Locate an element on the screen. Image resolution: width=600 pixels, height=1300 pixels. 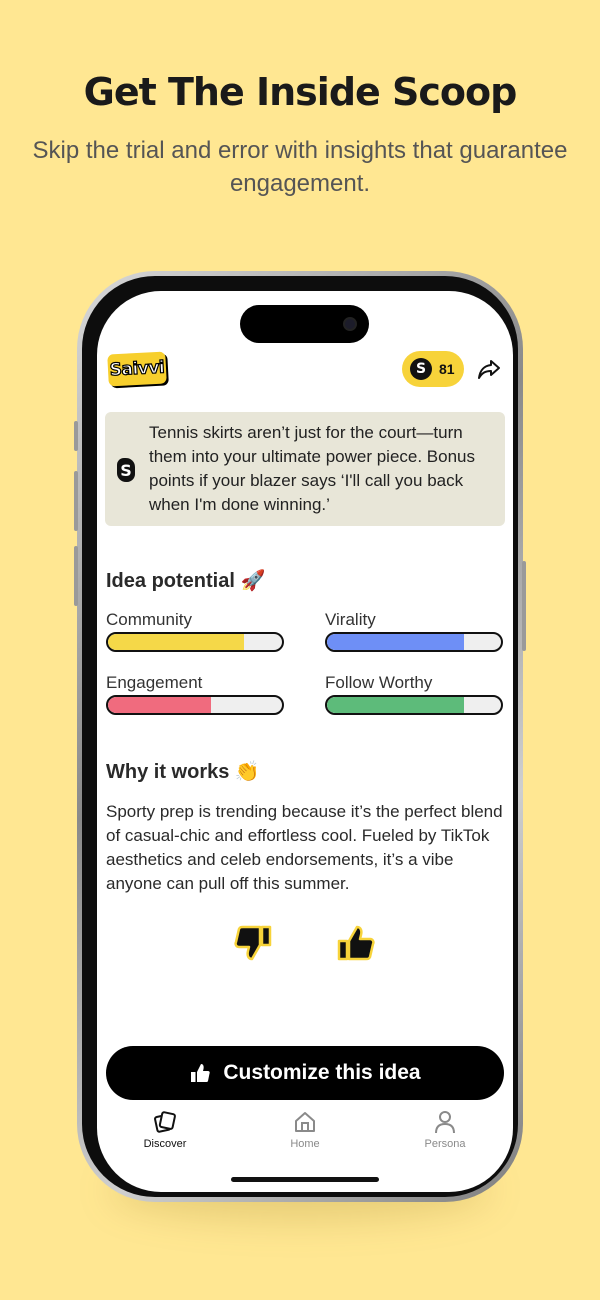
metric-label-engagement: Engagement is located at coordinates (154, 682).